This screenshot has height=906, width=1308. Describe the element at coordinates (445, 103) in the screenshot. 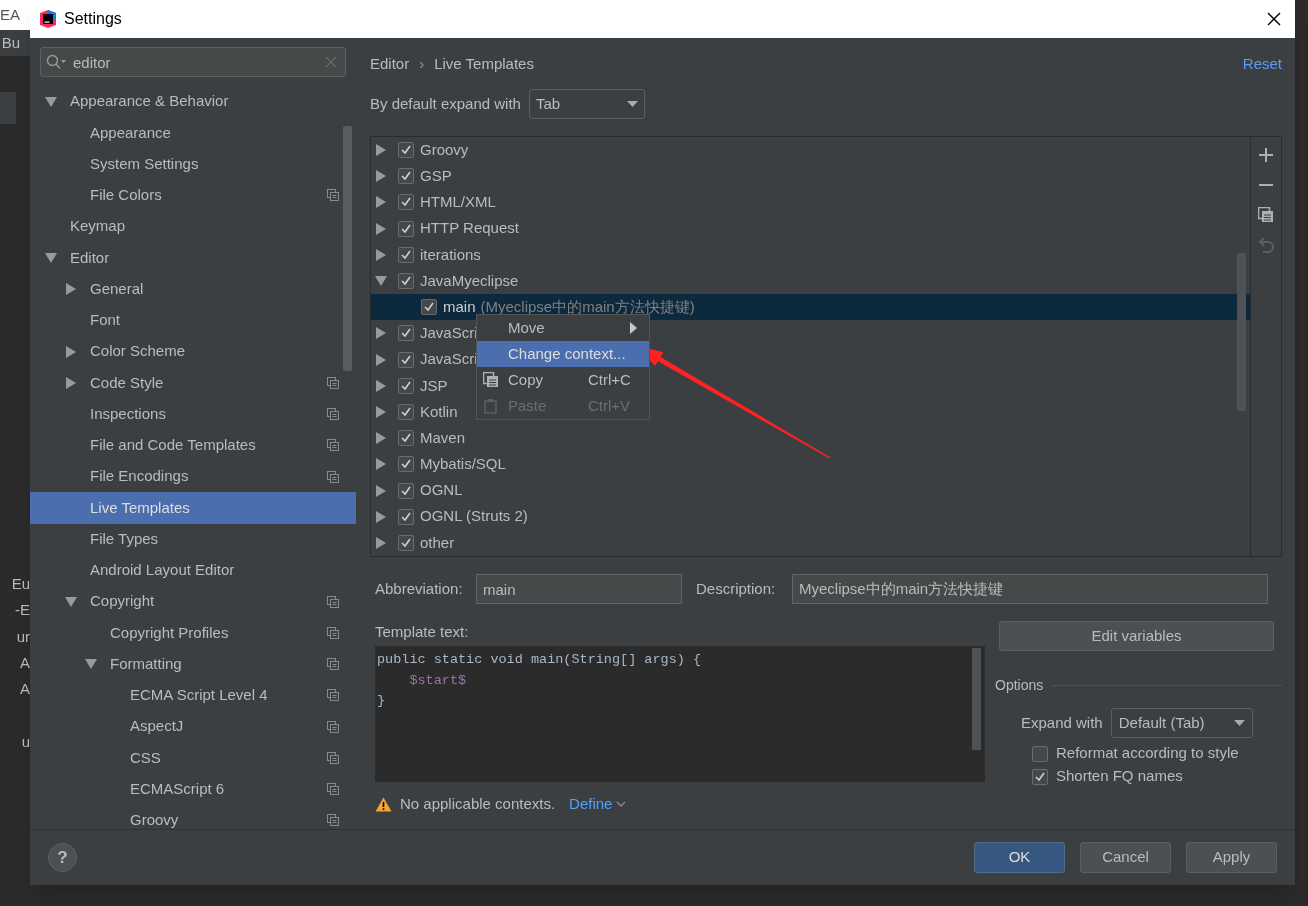

I see `expand-label: By default expand with` at that location.